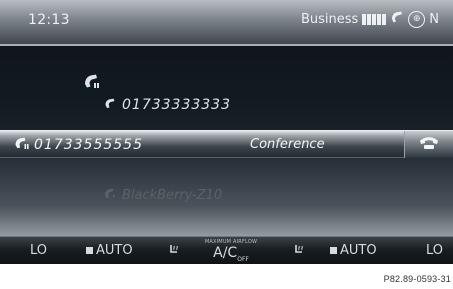 This screenshot has width=453, height=289. I want to click on divider, so click(226, 45).